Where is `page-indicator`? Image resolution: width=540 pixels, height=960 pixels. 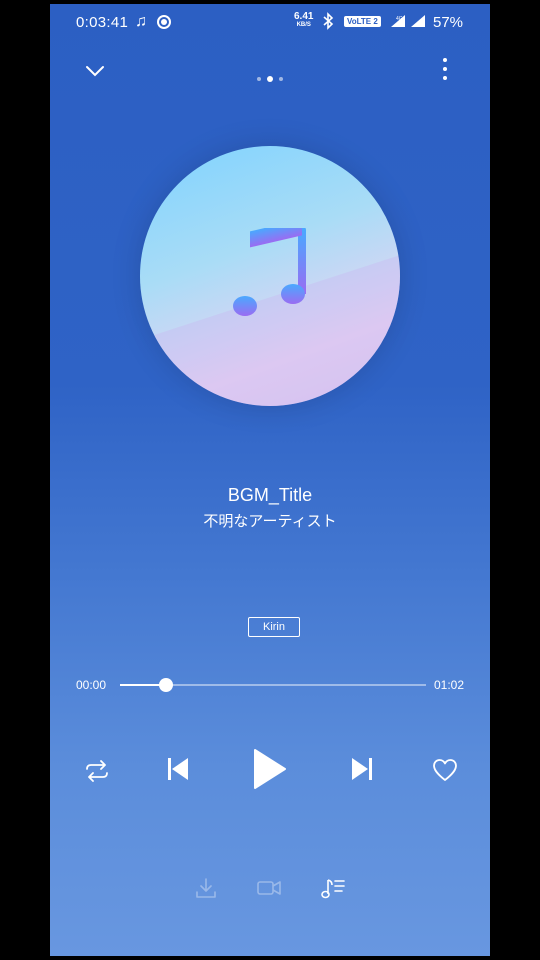
page-indicator is located at coordinates (270, 79).